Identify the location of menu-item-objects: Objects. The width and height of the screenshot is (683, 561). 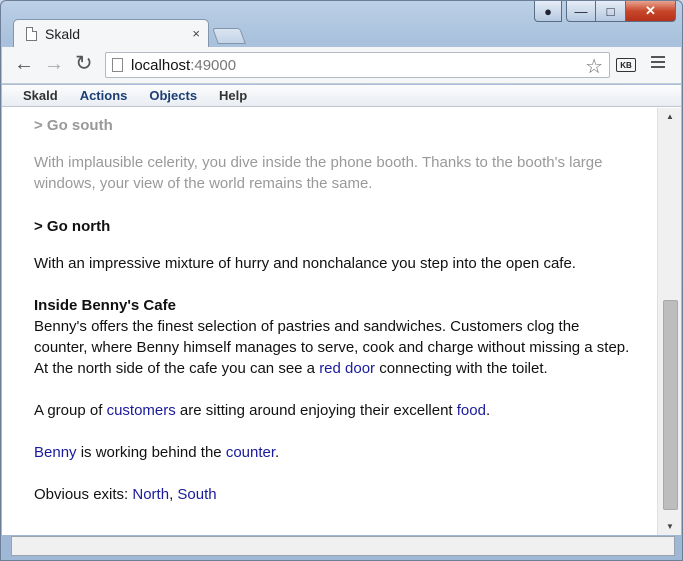
(173, 95).